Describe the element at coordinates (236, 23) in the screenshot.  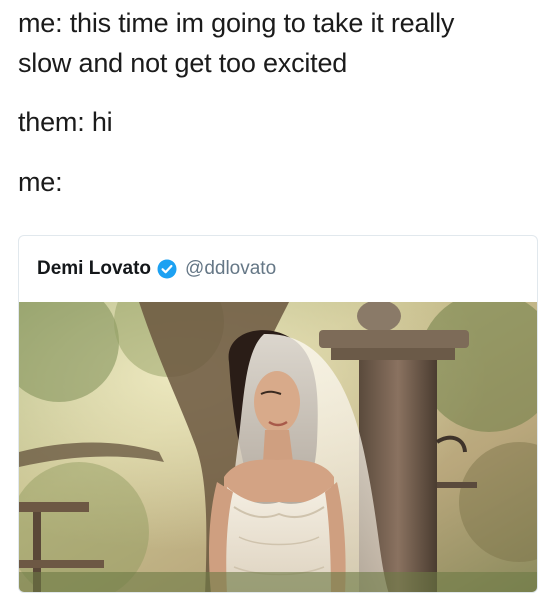
I see `caption-line-1: me: this time im going to take it really` at that location.